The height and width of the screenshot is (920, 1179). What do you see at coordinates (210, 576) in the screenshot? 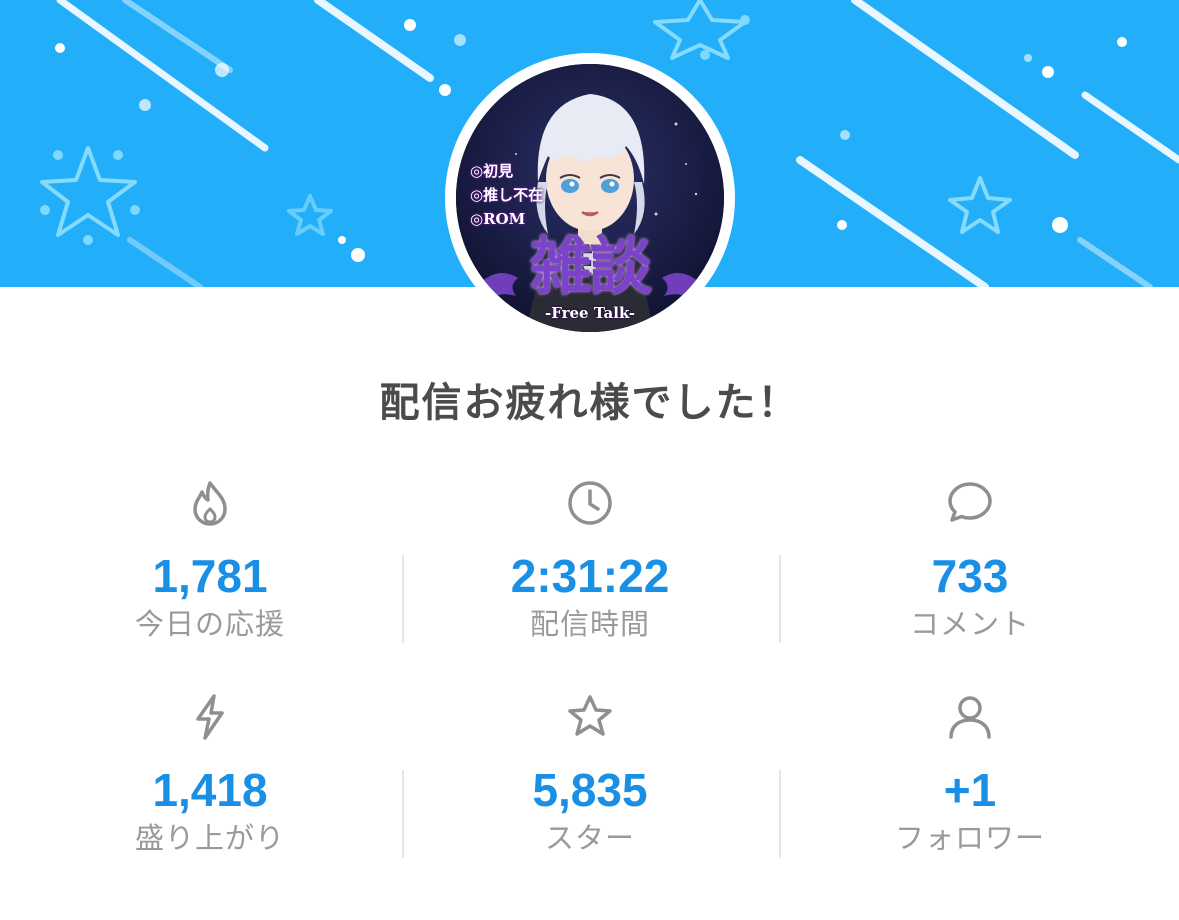
I see `stat-support-value: 1,781` at bounding box center [210, 576].